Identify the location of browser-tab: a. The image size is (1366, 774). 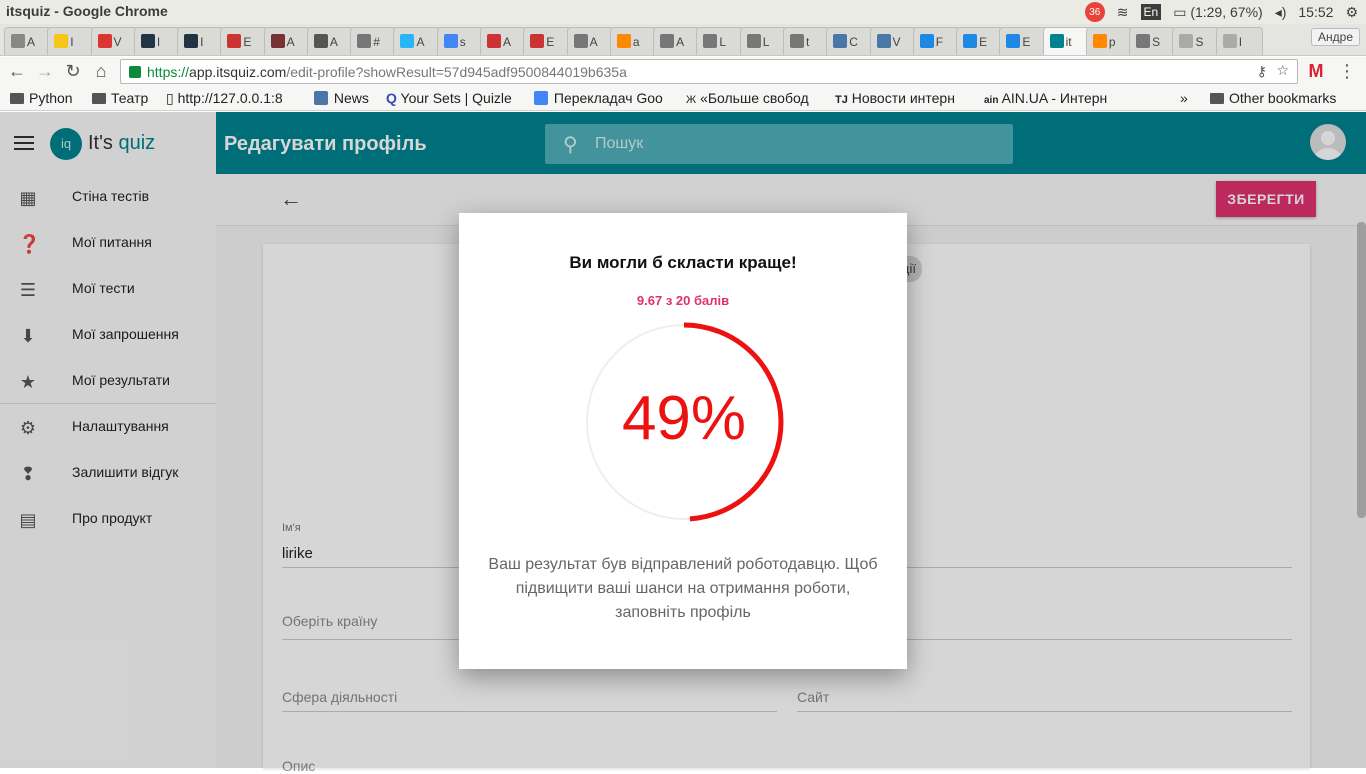
(633, 41).